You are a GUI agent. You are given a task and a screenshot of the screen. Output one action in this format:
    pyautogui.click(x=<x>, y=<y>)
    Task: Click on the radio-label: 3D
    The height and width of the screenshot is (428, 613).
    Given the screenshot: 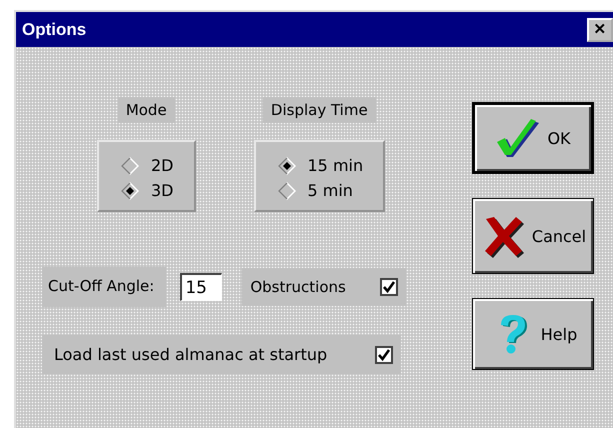 What is the action you would take?
    pyautogui.click(x=162, y=190)
    